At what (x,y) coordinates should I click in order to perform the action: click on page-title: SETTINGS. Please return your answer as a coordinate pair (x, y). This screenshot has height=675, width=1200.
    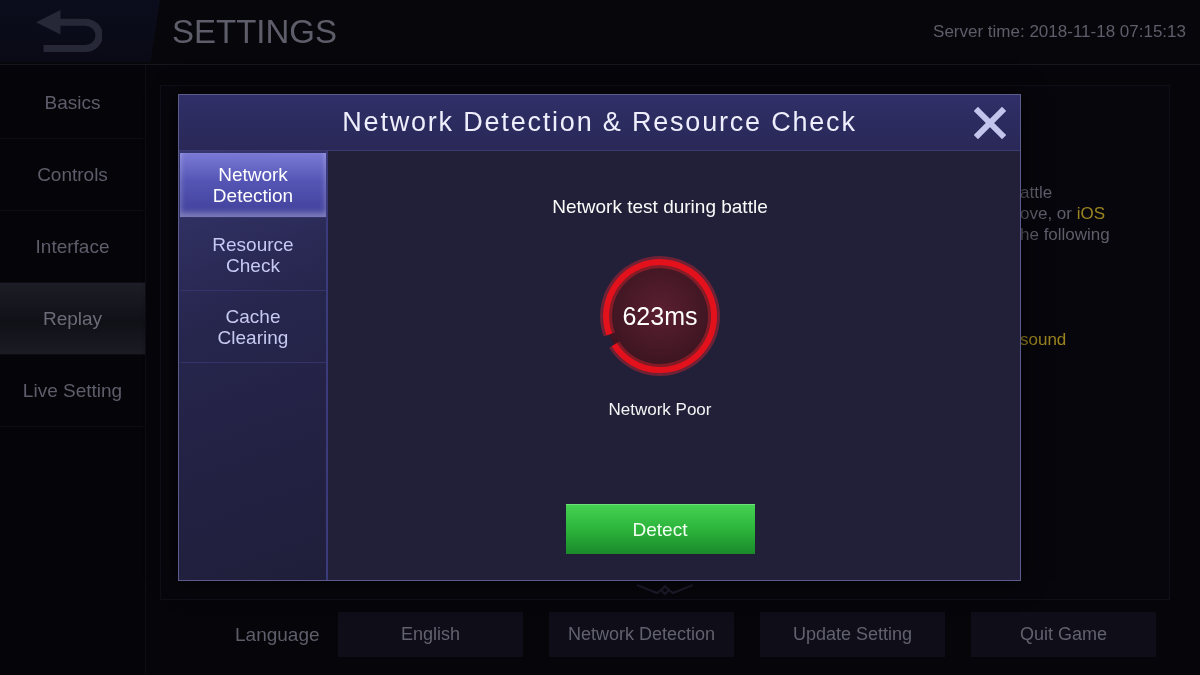
    Looking at the image, I should click on (255, 32).